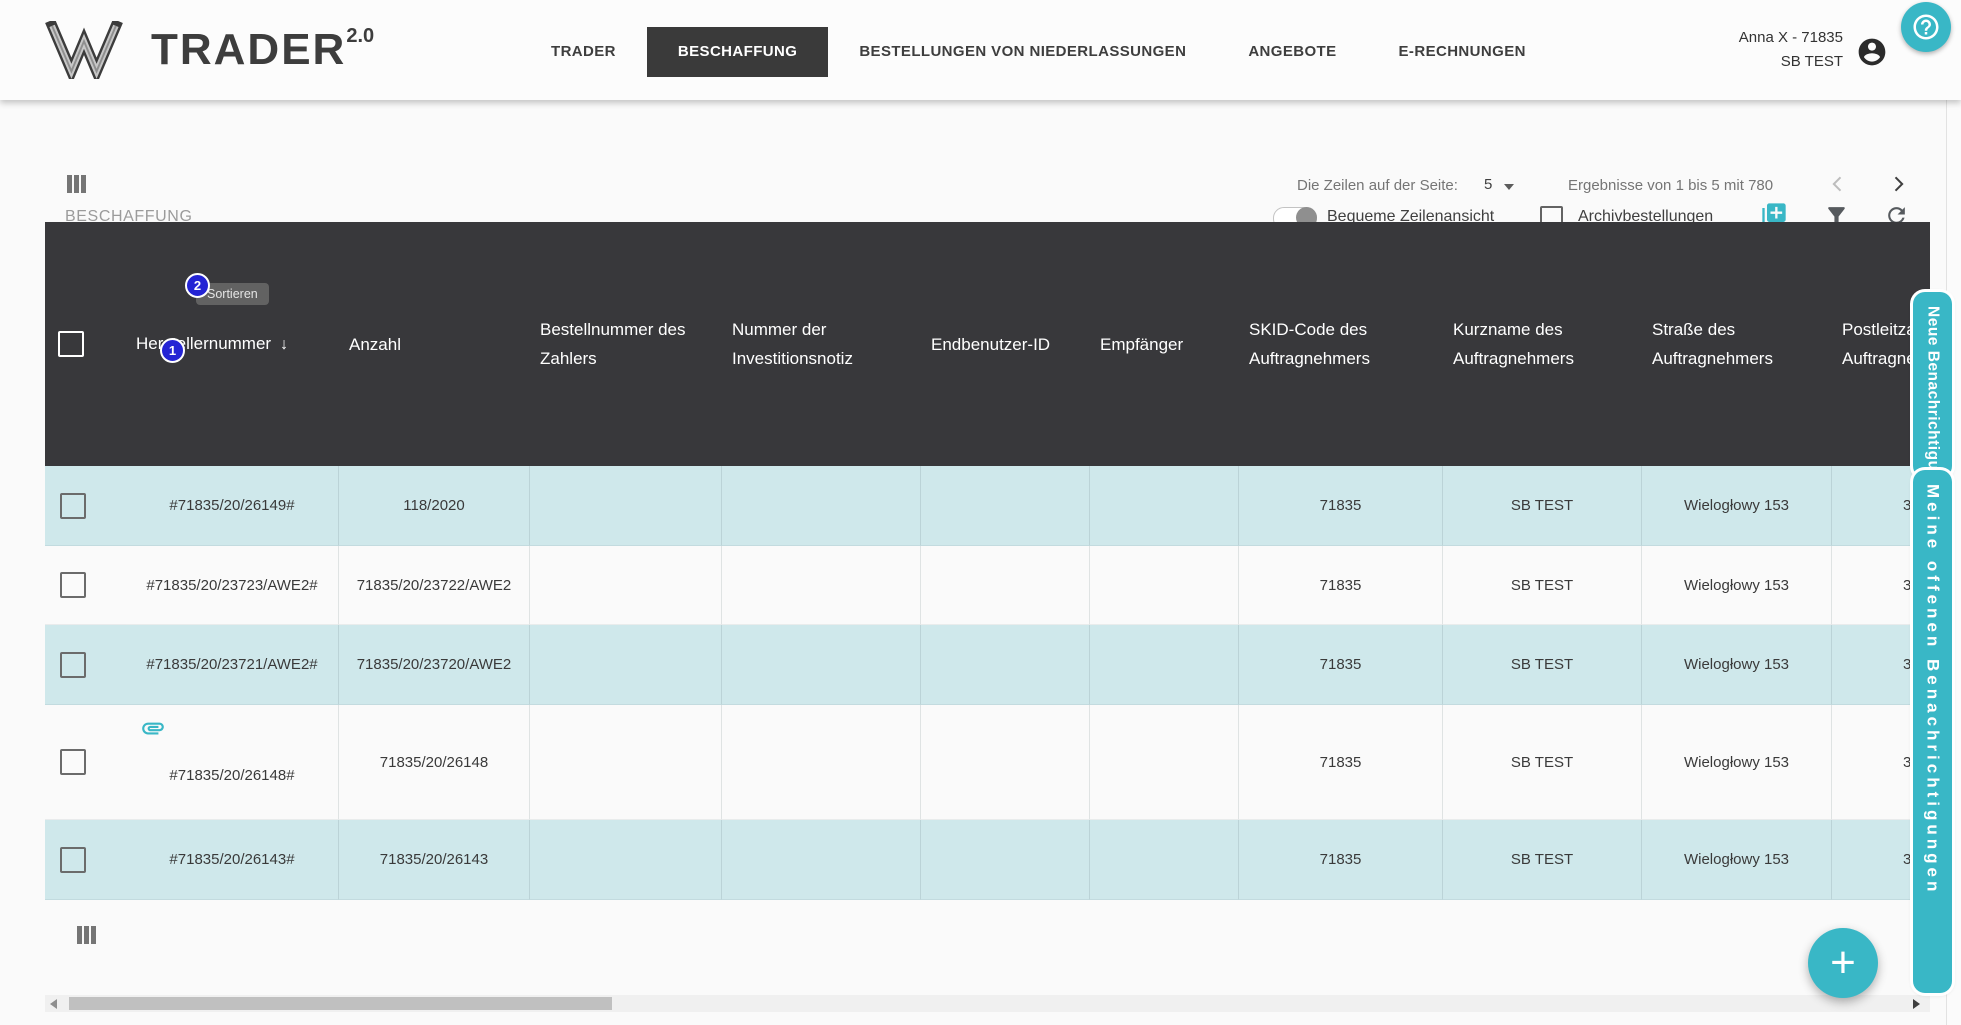  I want to click on cell-value: 71835/20/26148, so click(434, 762).